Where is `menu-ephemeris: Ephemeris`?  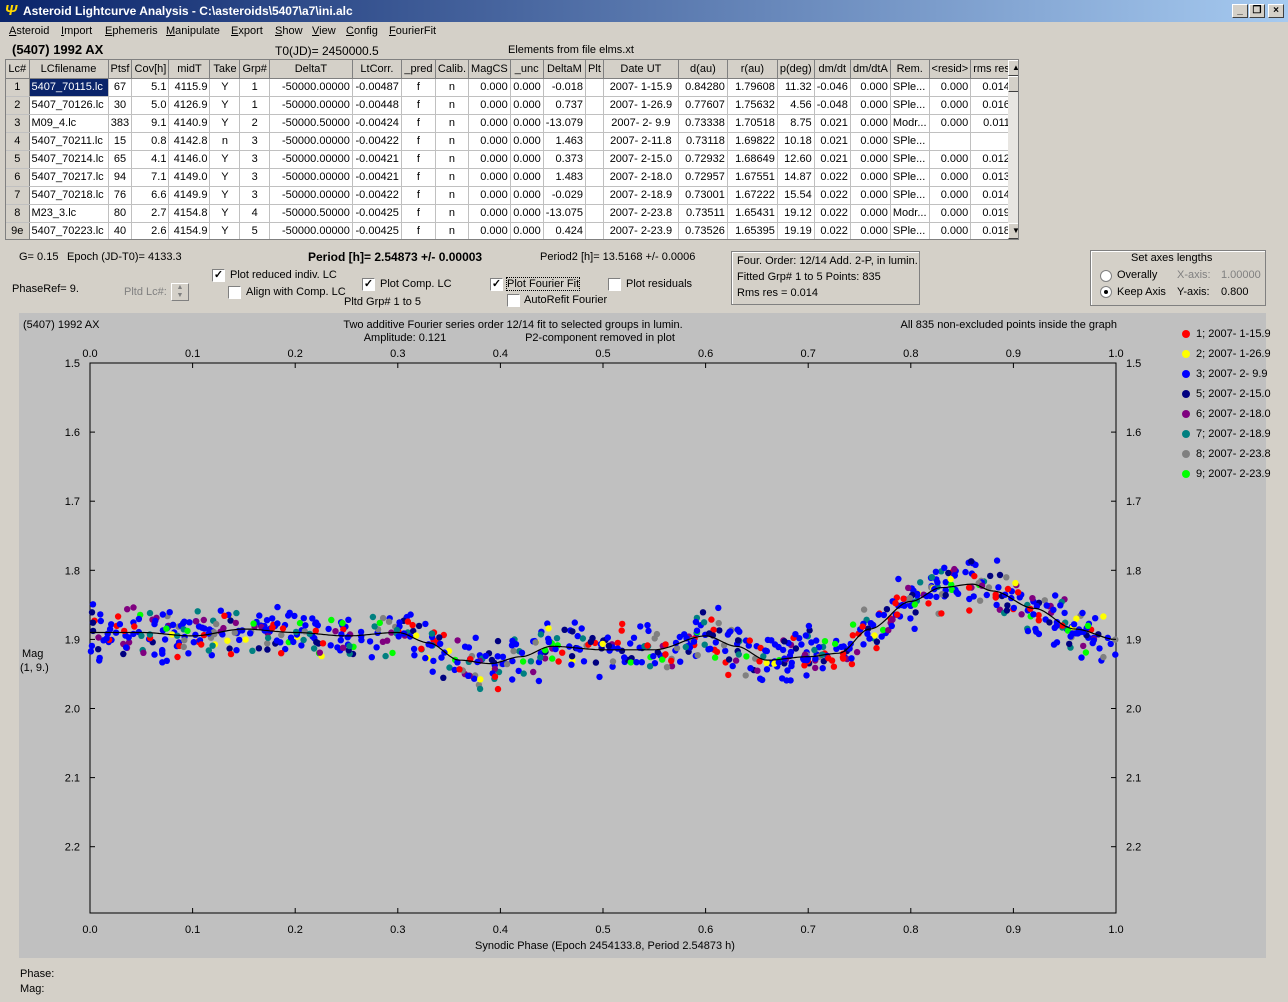
menu-ephemeris: Ephemeris is located at coordinates (131, 31).